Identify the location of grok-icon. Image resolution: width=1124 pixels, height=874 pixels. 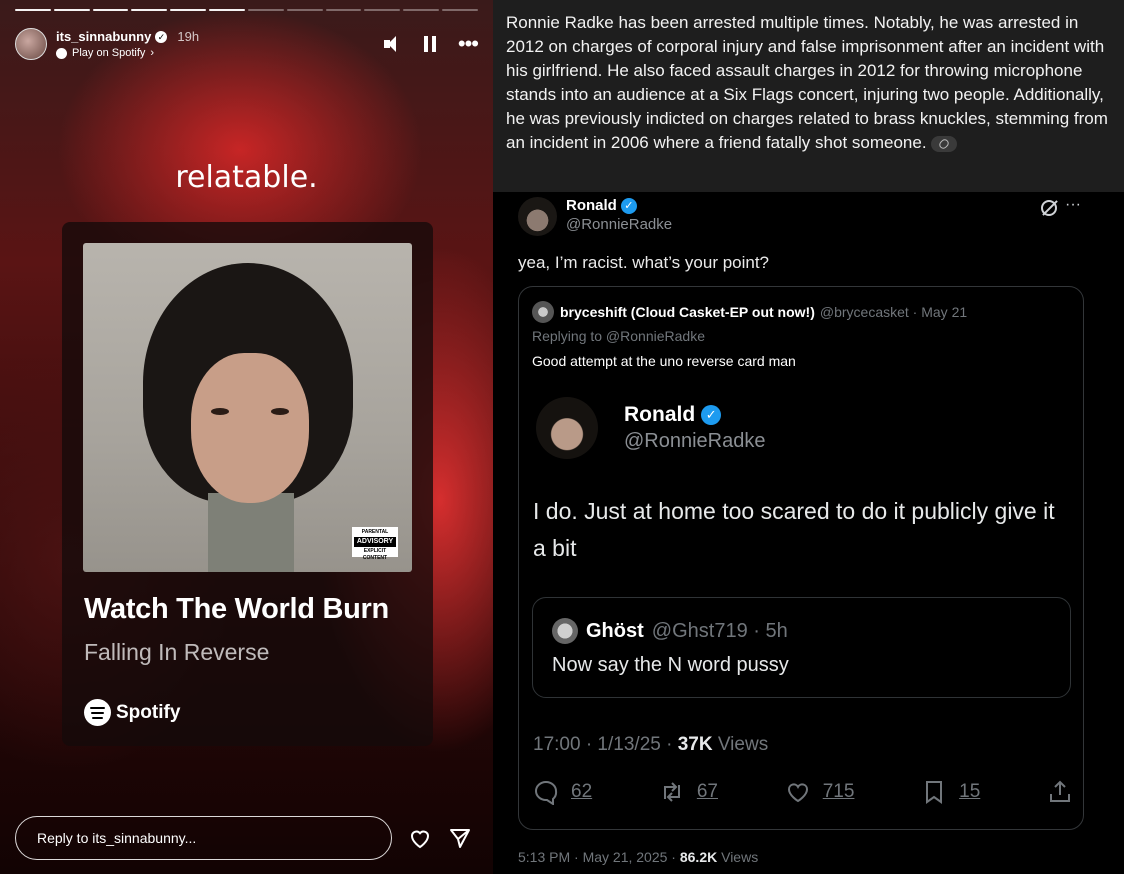
(1049, 208).